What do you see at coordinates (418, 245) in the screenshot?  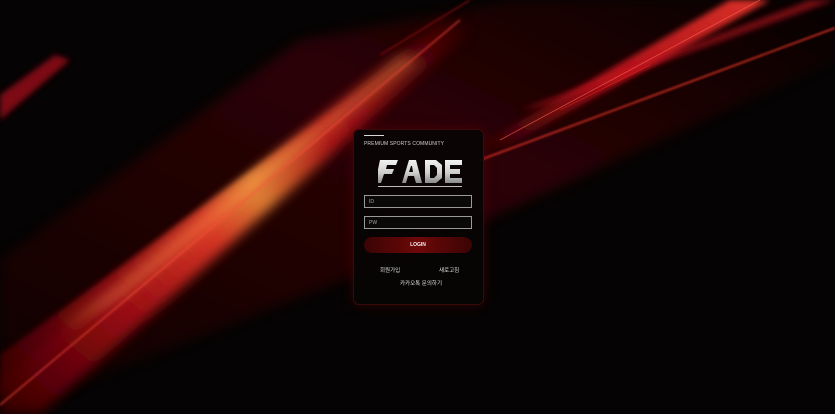 I see `login-button: LOGIN` at bounding box center [418, 245].